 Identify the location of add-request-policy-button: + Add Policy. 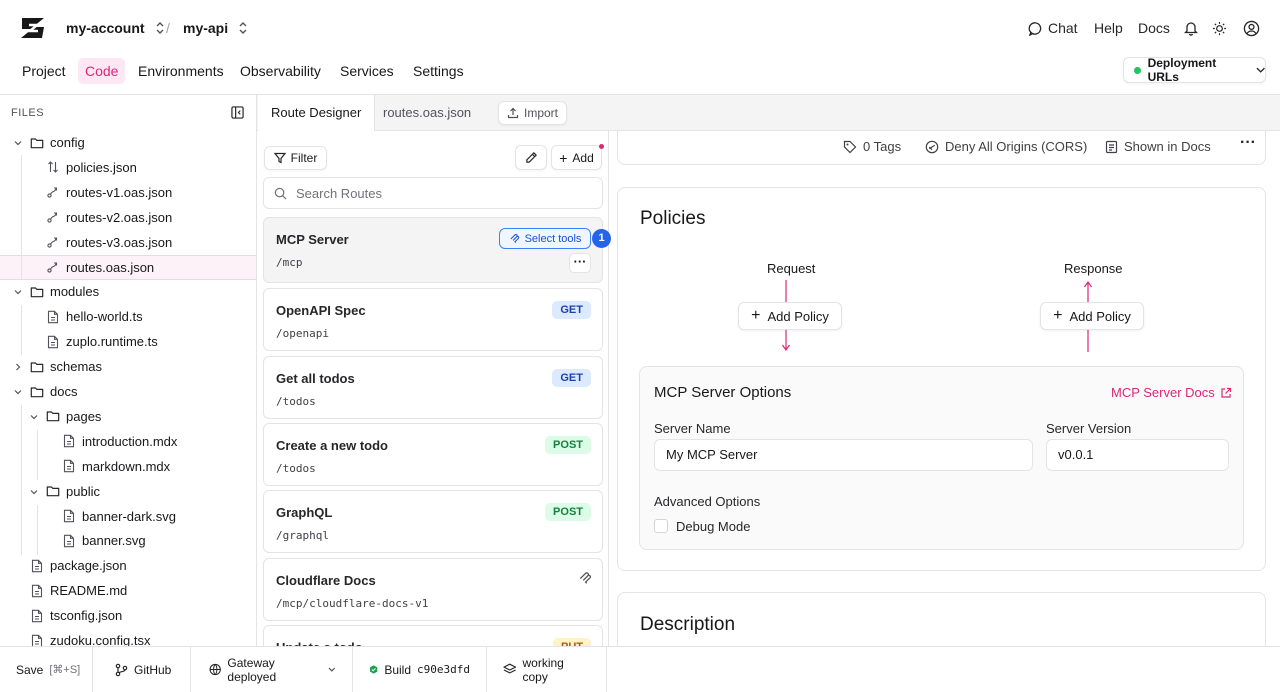
(790, 316).